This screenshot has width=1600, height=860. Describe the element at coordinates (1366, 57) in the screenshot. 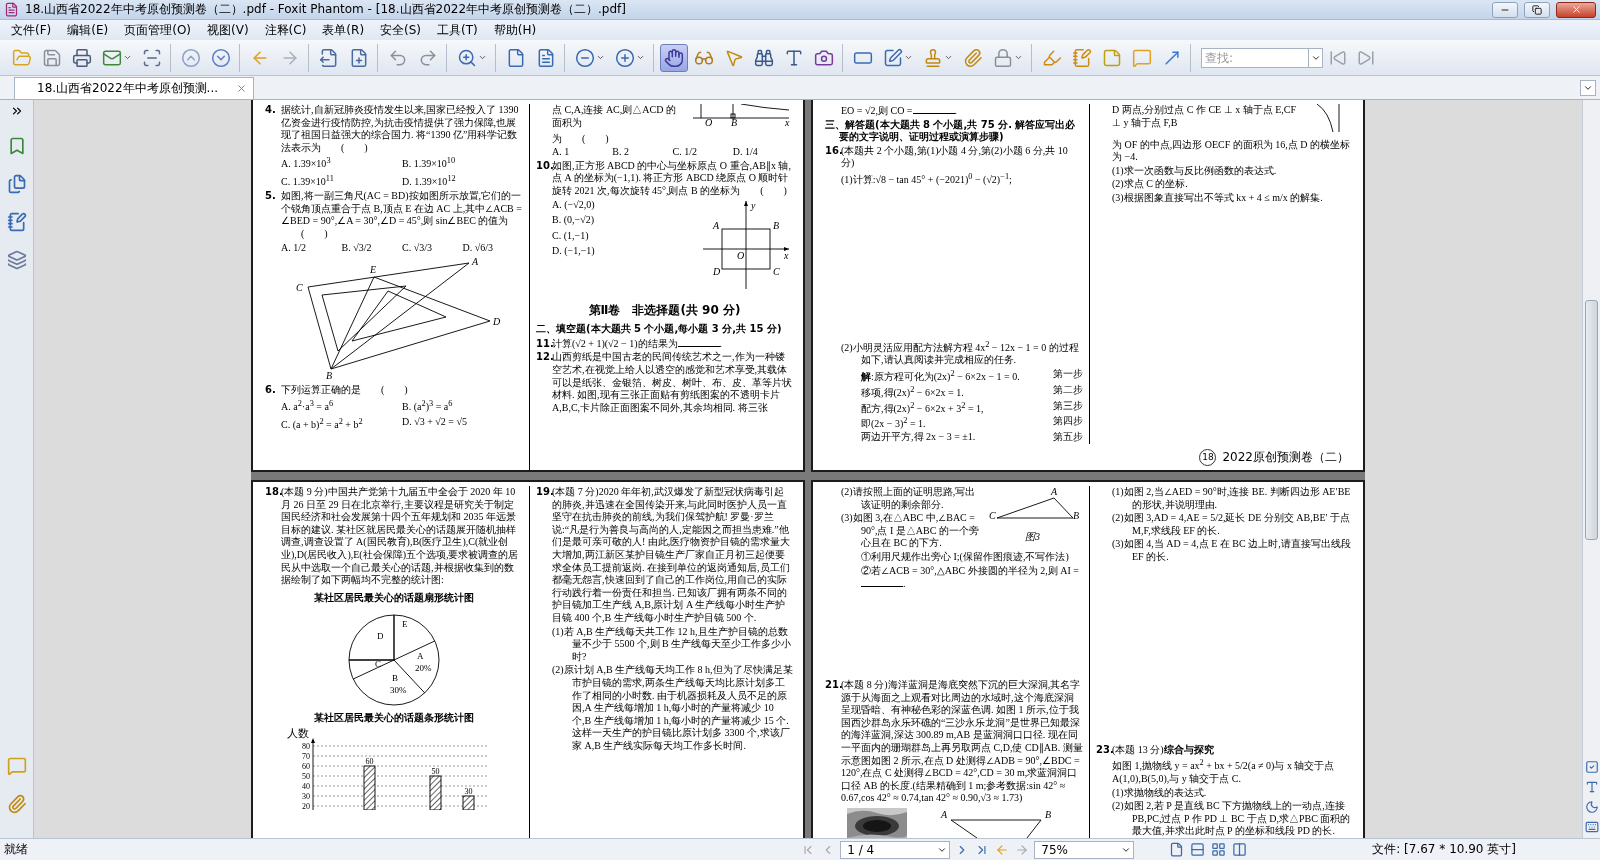

I see `next-icon` at that location.